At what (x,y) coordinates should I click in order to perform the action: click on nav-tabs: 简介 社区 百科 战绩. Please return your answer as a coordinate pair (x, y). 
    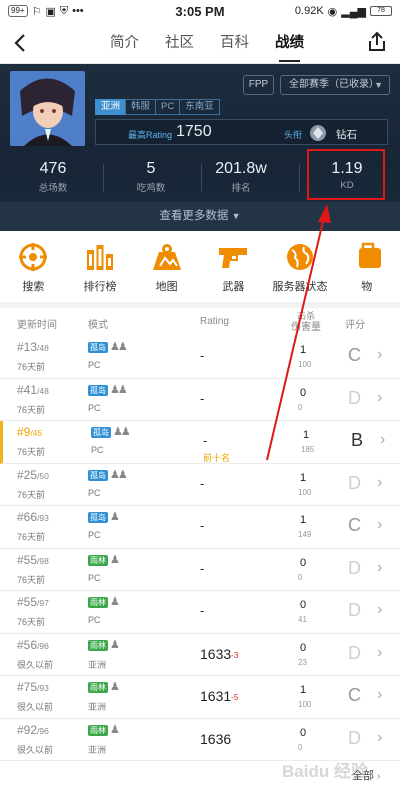
    Looking at the image, I should click on (207, 43).